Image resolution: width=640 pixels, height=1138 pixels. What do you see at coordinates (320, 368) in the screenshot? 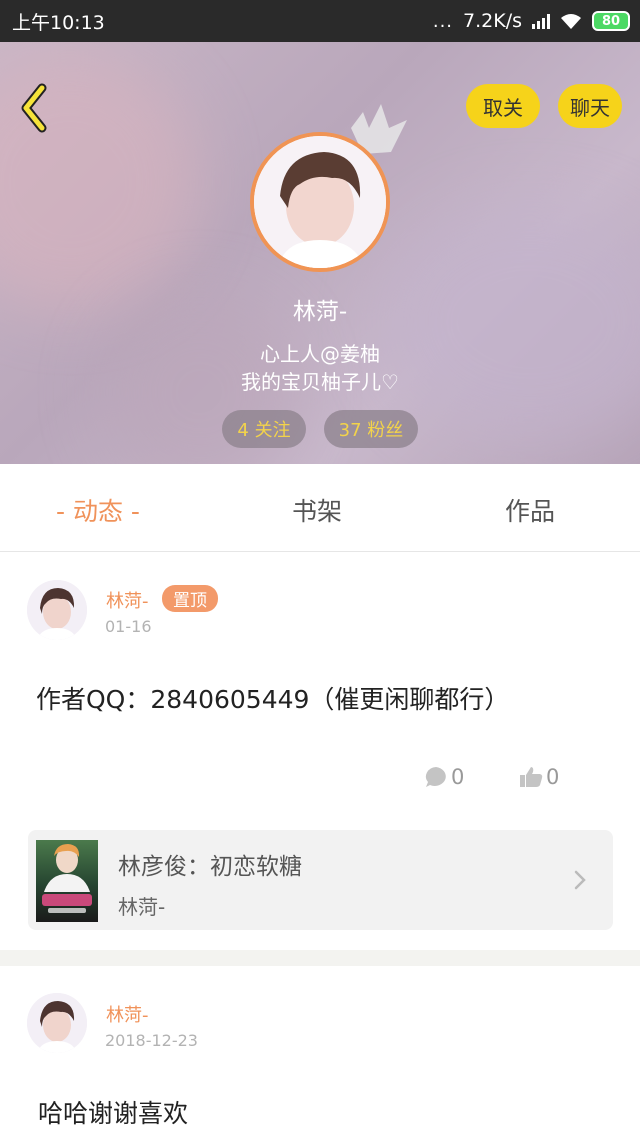
I see `profile-bio: 心上人@姜柚 我的宝贝柚子儿♡` at bounding box center [320, 368].